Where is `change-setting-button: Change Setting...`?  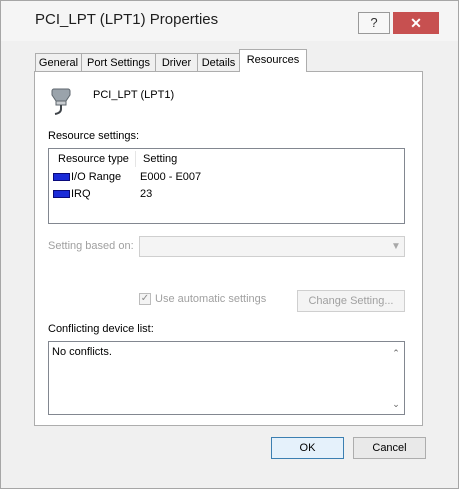 change-setting-button: Change Setting... is located at coordinates (351, 301).